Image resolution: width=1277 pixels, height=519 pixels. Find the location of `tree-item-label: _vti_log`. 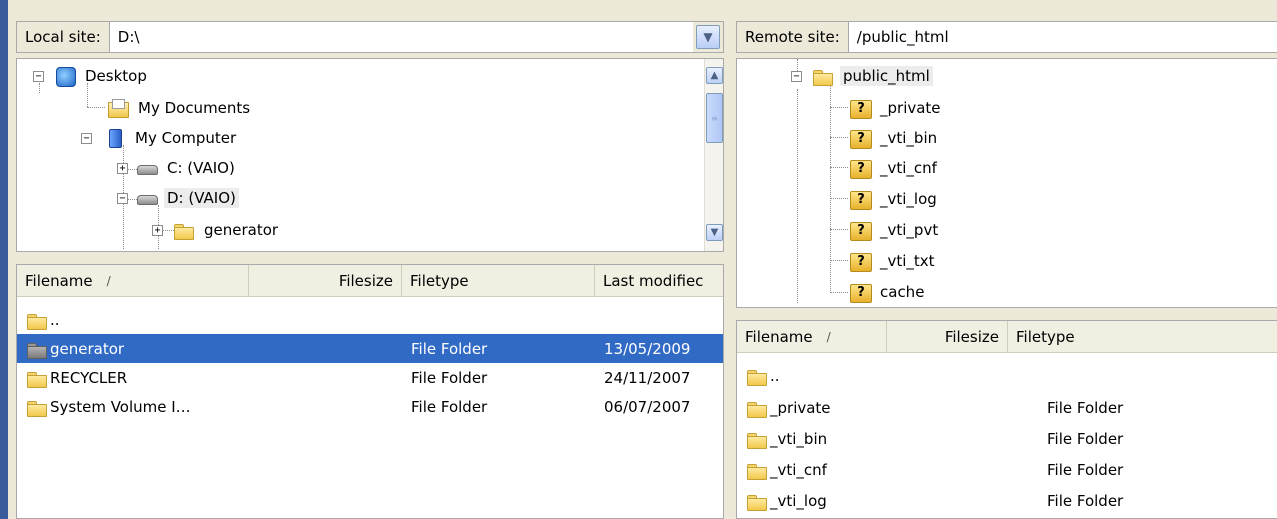

tree-item-label: _vti_log is located at coordinates (908, 199).